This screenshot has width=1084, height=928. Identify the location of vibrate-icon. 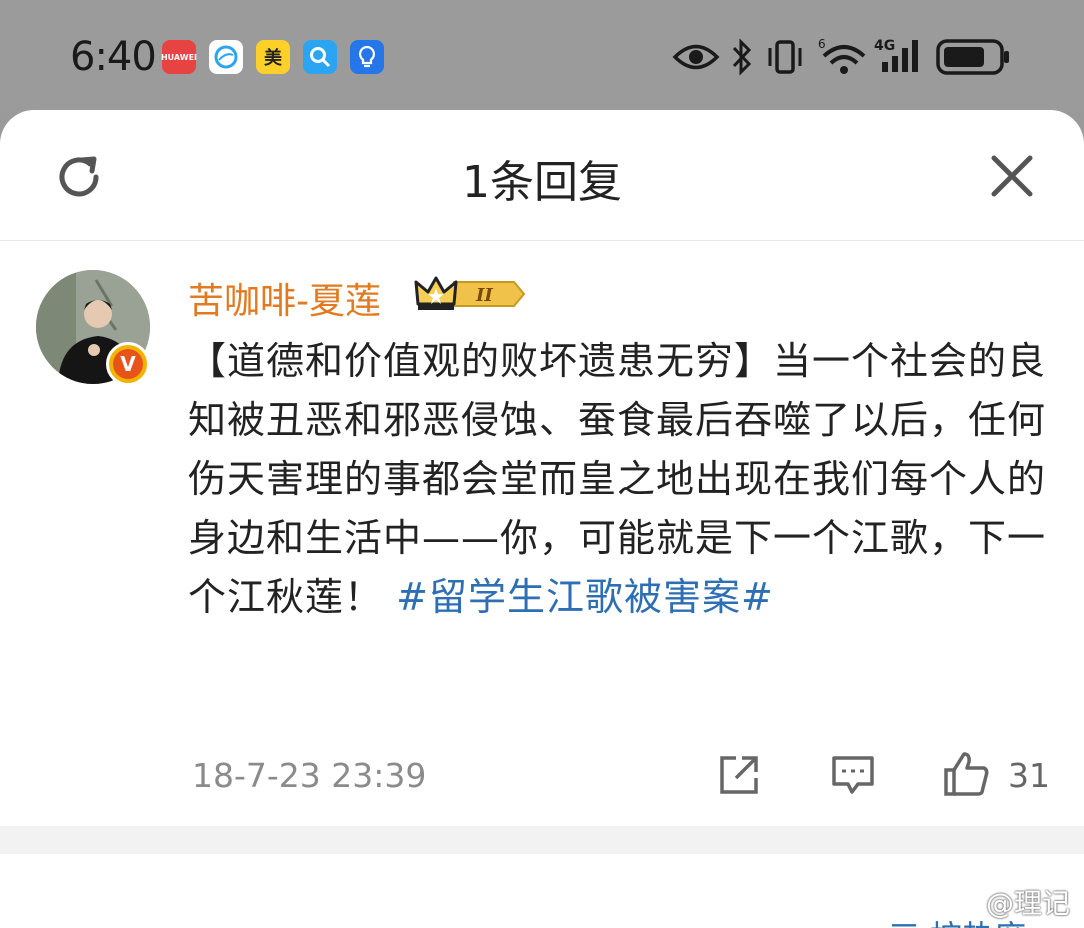
(785, 57).